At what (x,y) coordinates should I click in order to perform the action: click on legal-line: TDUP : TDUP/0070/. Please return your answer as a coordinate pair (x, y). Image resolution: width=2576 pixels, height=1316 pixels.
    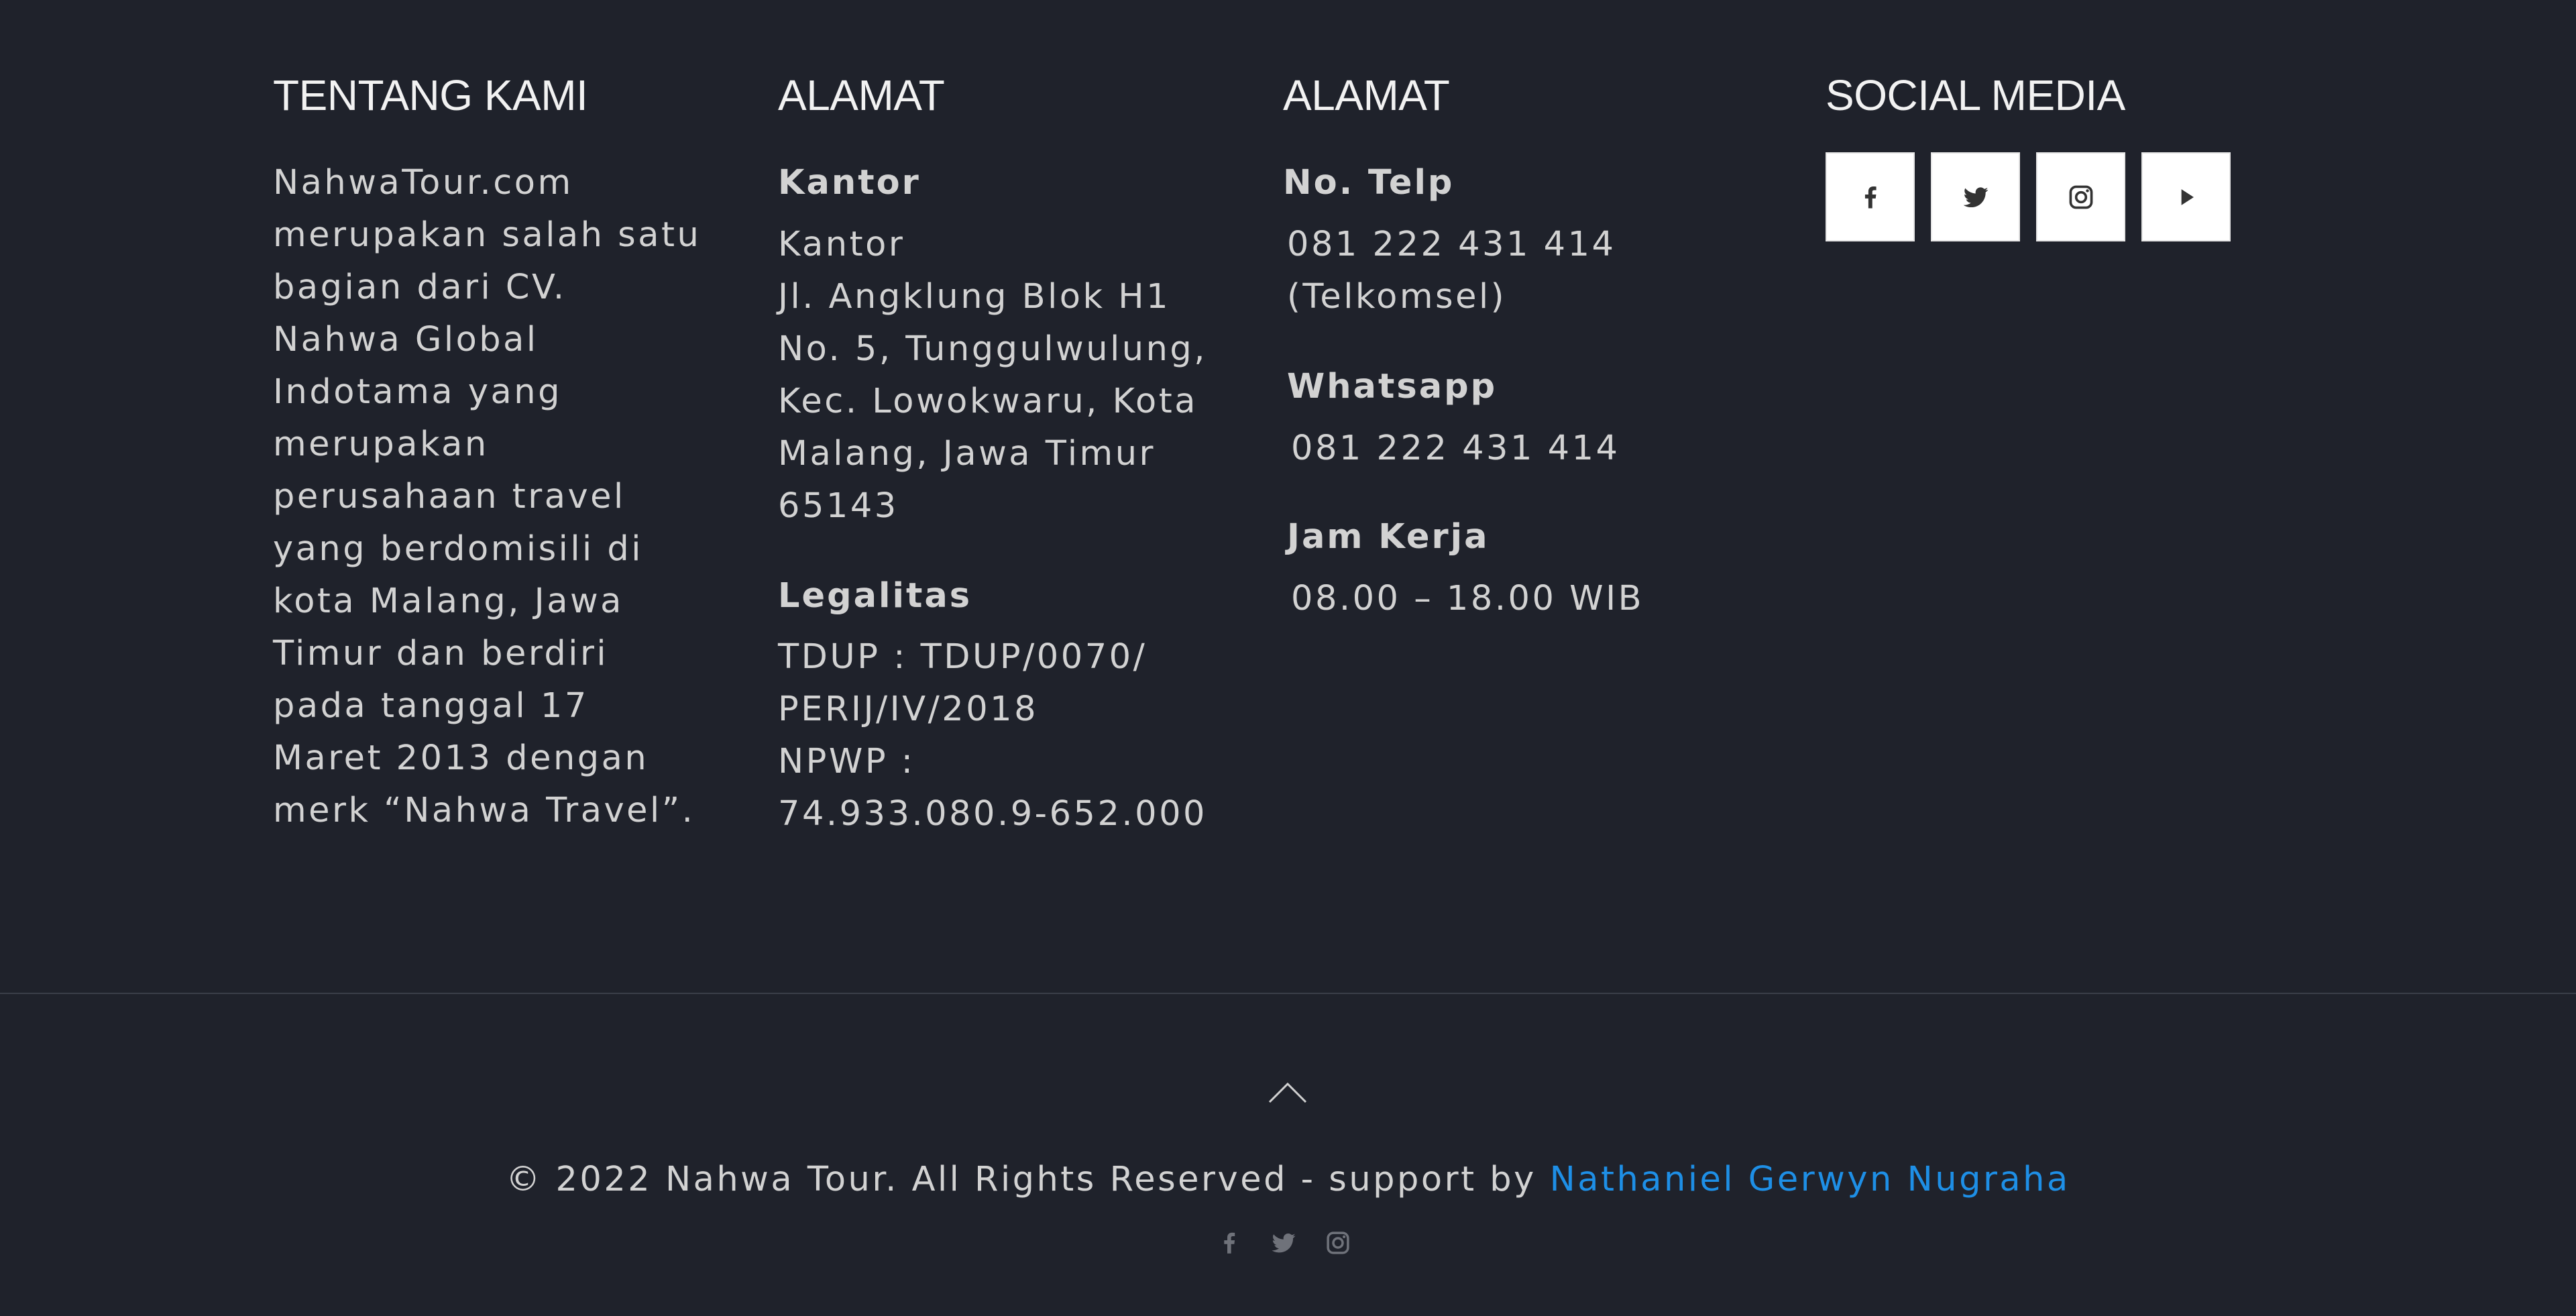
    Looking at the image, I should click on (962, 657).